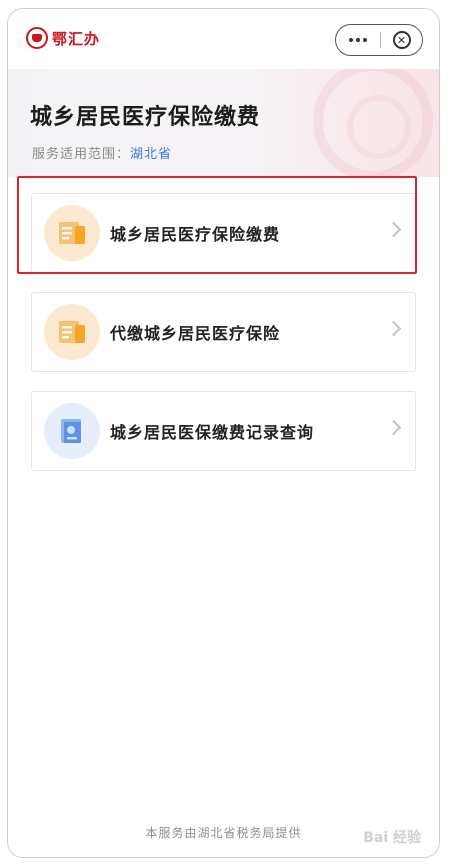  I want to click on app-logo-text: 鄂汇办, so click(76, 38).